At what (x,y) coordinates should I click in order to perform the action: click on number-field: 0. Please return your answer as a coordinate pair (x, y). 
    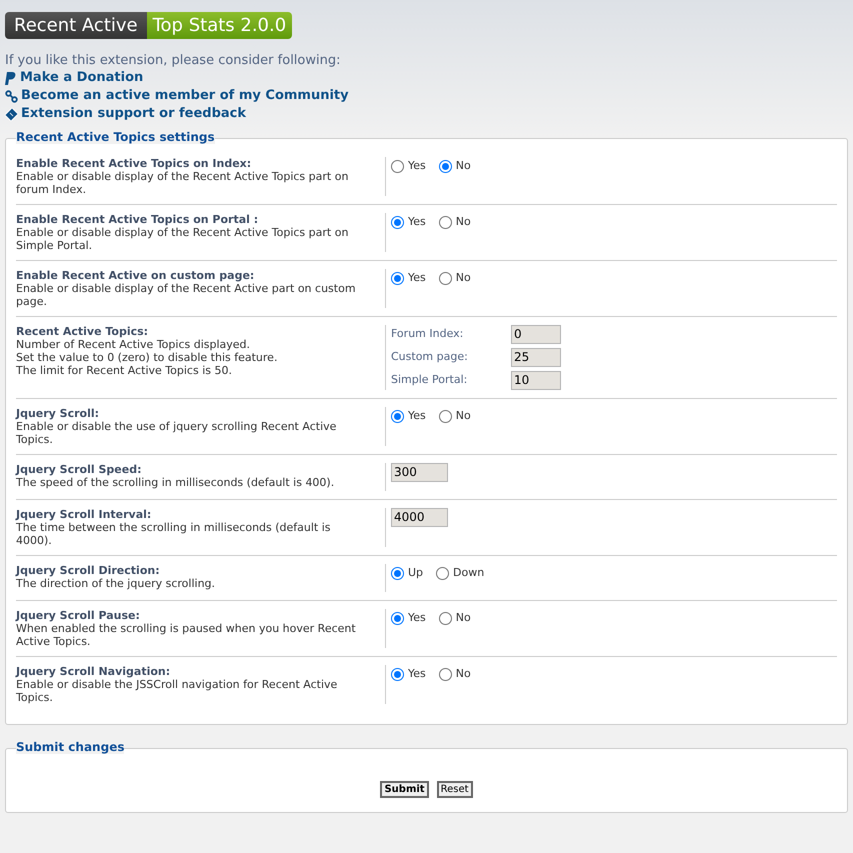
    Looking at the image, I should click on (536, 334).